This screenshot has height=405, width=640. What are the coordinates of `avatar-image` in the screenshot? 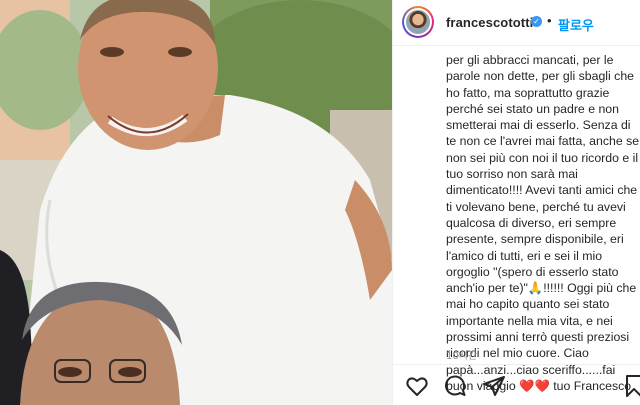 It's located at (418, 22).